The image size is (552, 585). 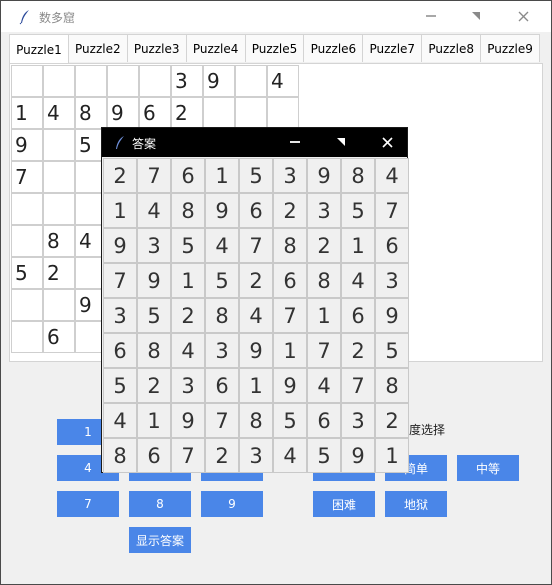 What do you see at coordinates (120, 350) in the screenshot?
I see `answer-cell: 6` at bounding box center [120, 350].